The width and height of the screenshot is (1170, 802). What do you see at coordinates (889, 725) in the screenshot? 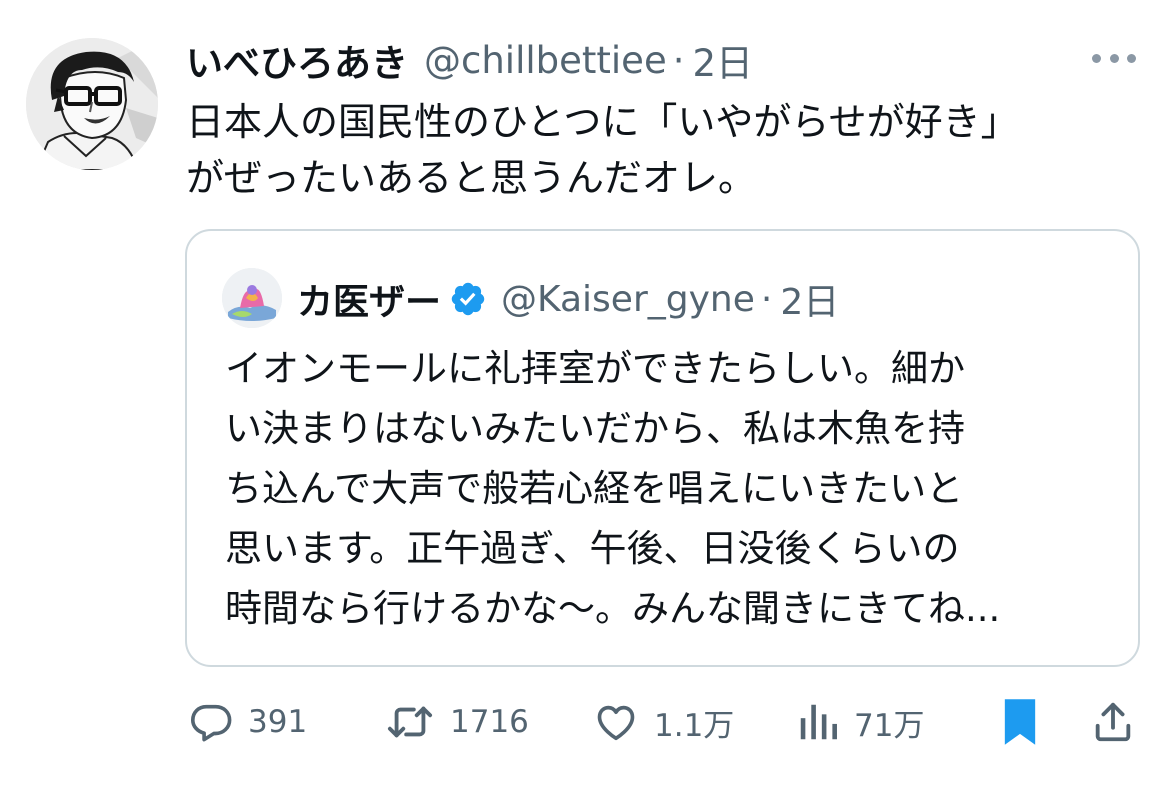
I see `views-count: 71万` at bounding box center [889, 725].